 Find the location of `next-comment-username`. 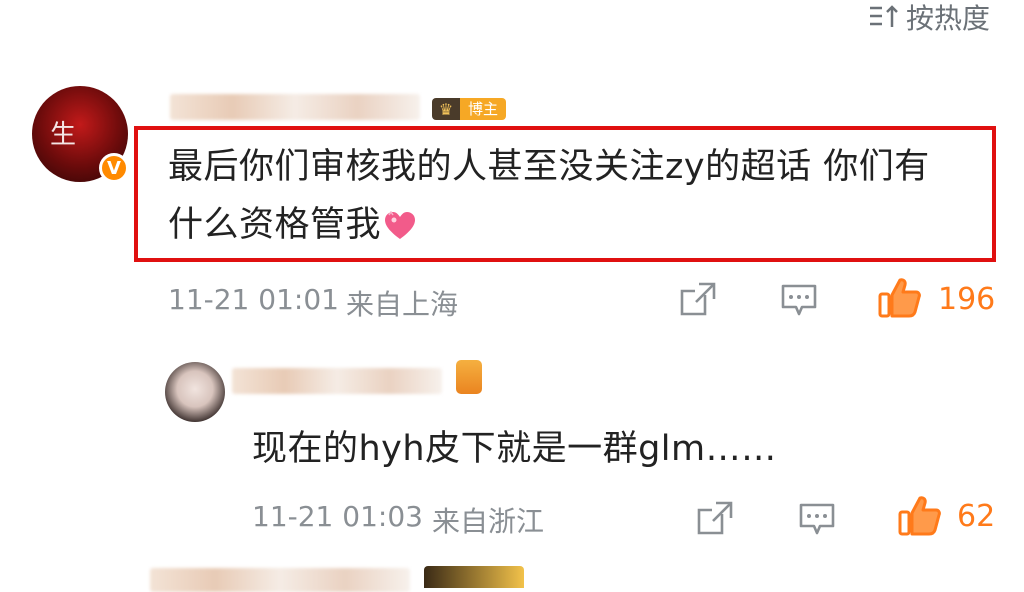

next-comment-username is located at coordinates (280, 580).